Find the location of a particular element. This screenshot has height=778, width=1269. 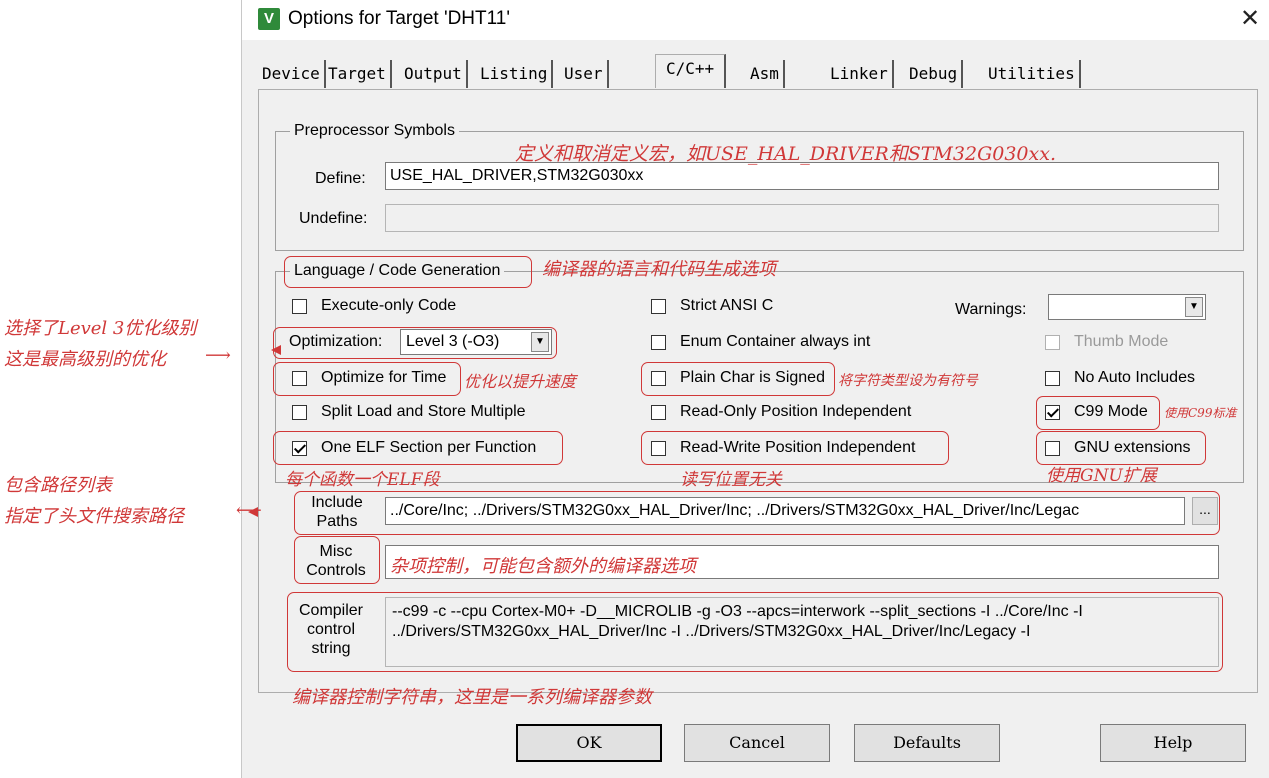

rw-pos-box is located at coordinates (658, 448).